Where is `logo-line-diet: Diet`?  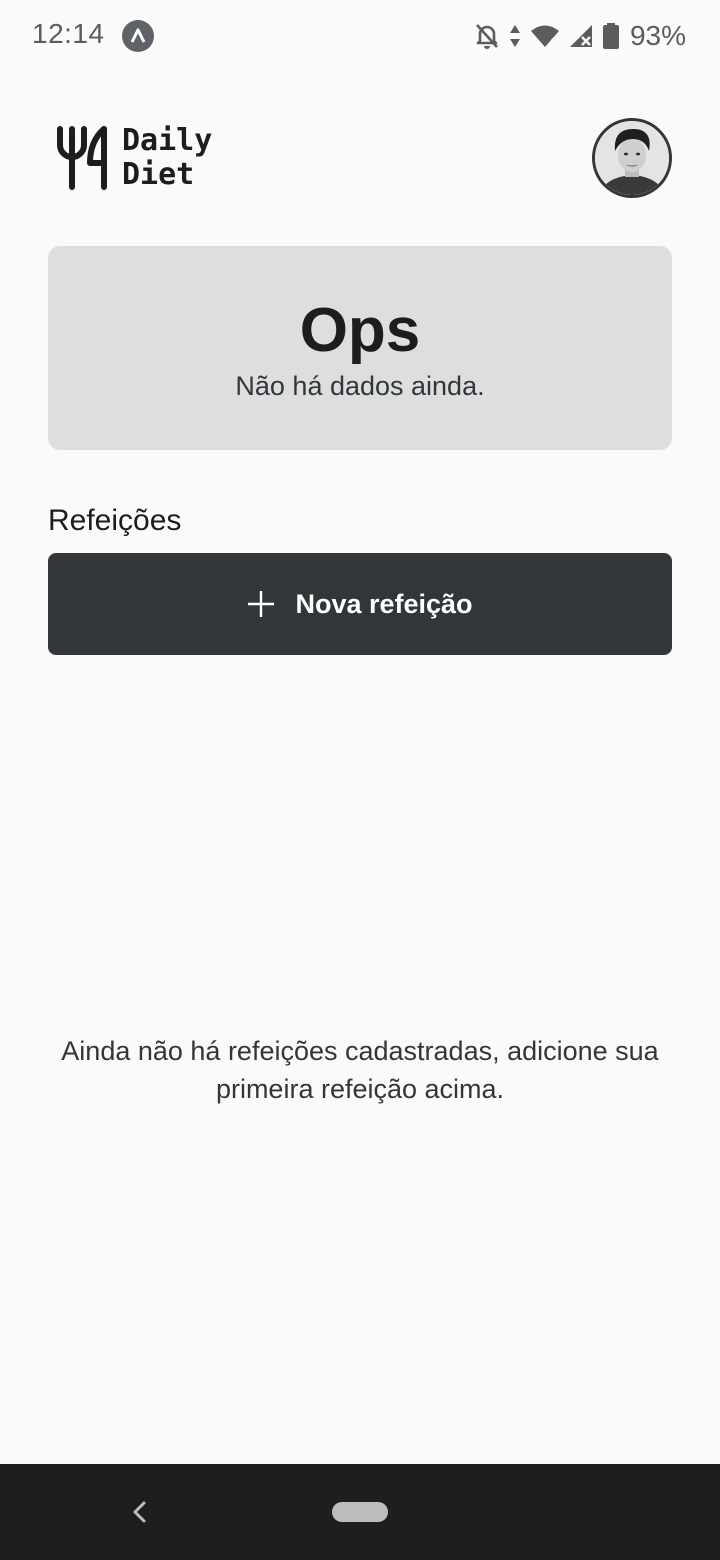 logo-line-diet: Diet is located at coordinates (158, 174).